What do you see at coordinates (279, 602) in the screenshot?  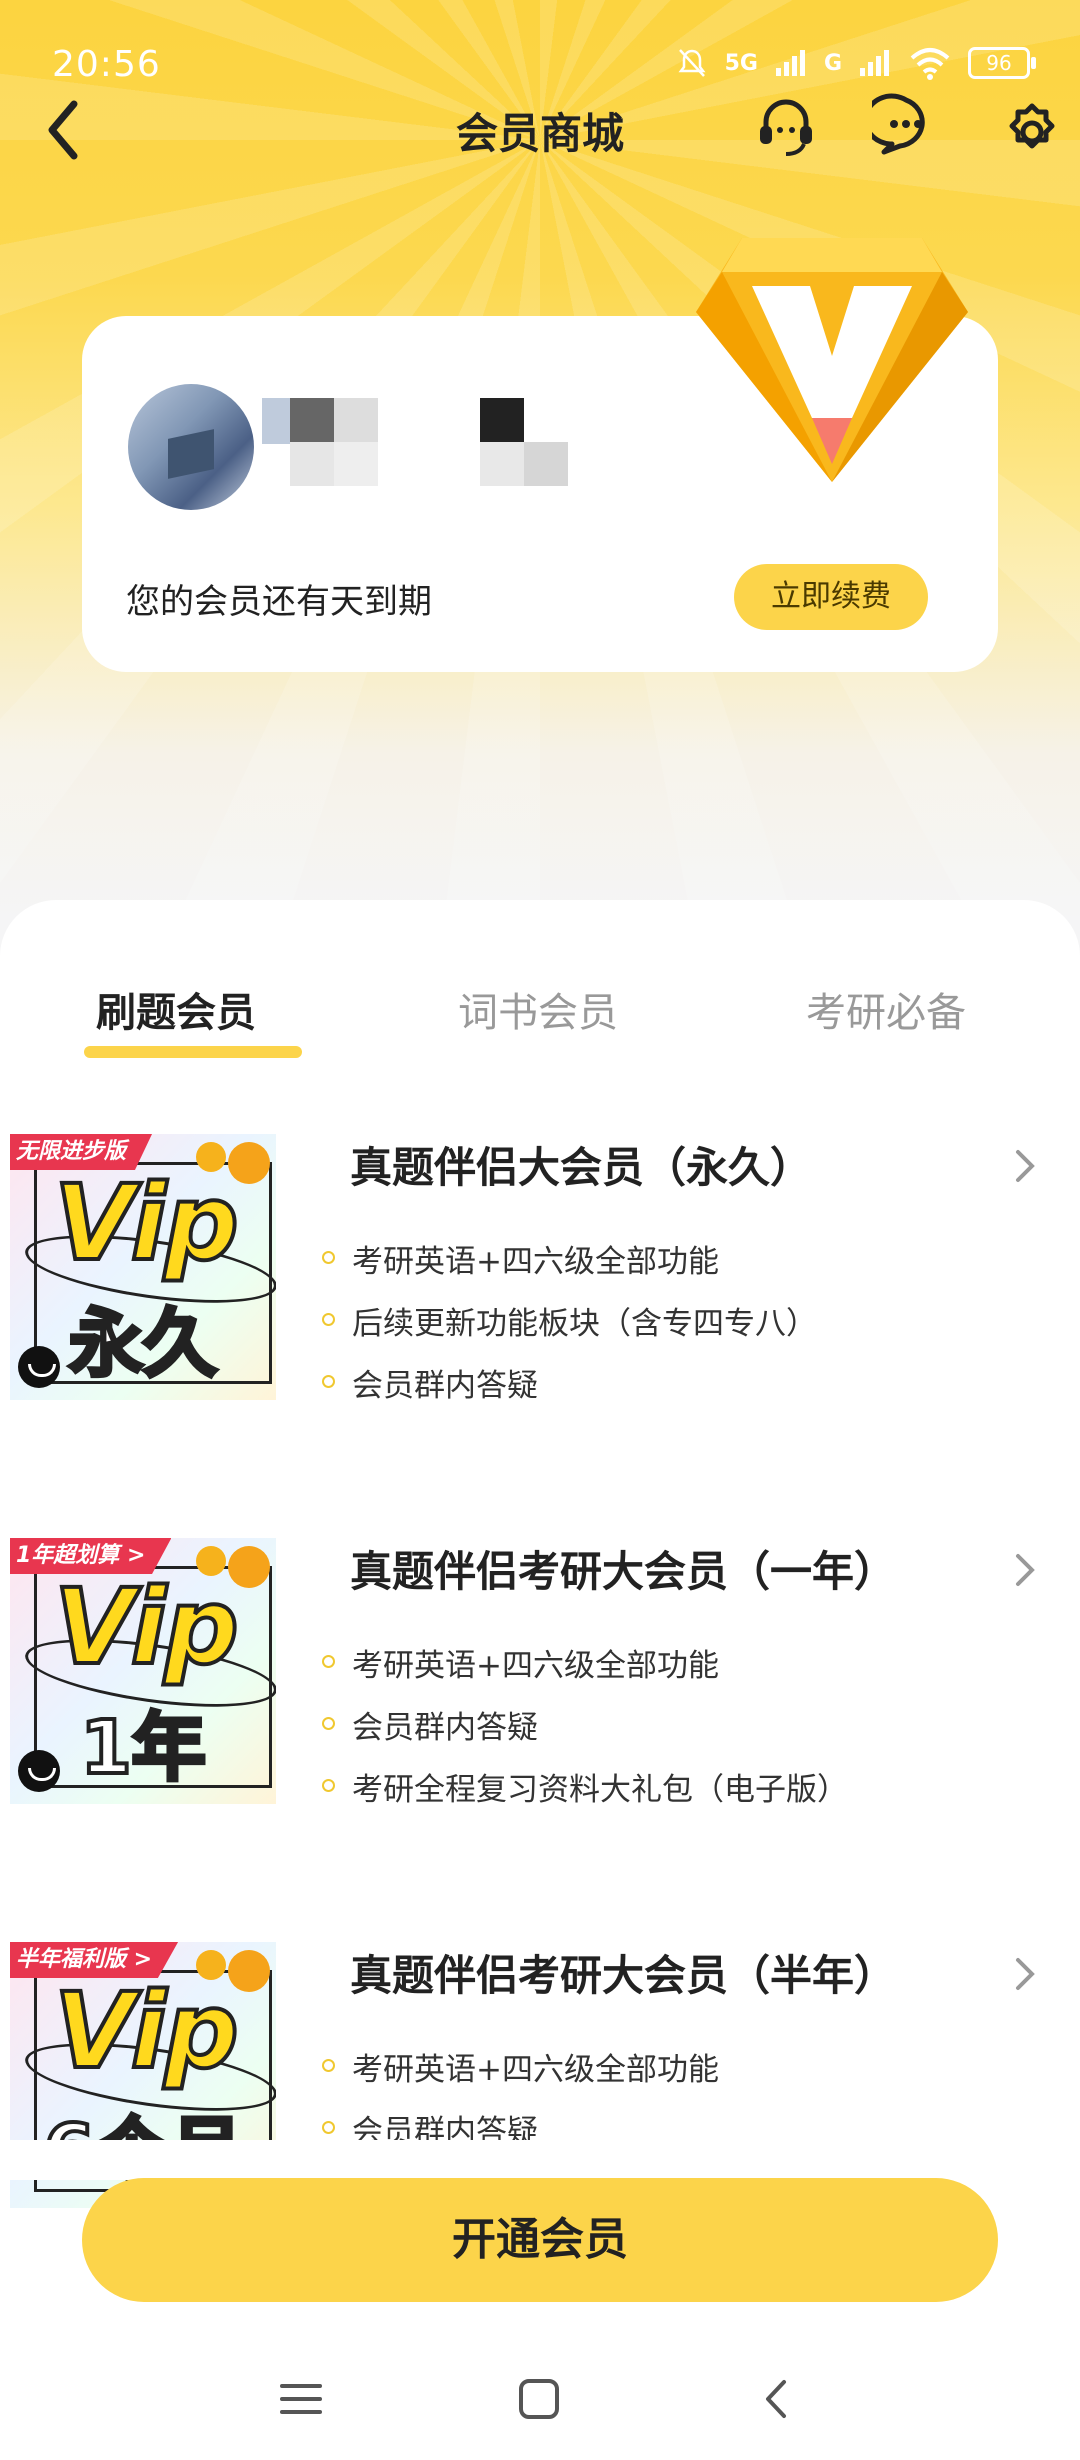 I see `membership-expiry-text: 您的会员还有天到期` at bounding box center [279, 602].